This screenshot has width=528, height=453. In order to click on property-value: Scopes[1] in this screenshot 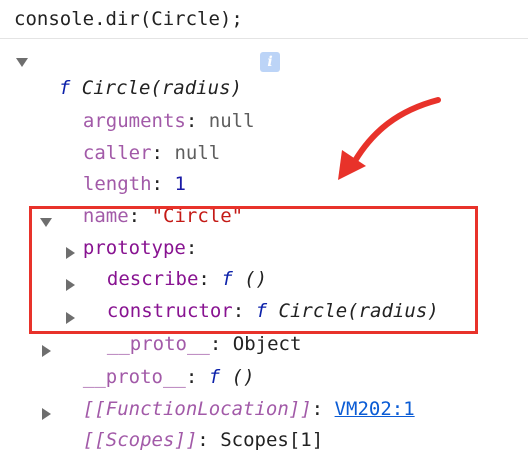, I will do `click(272, 440)`.